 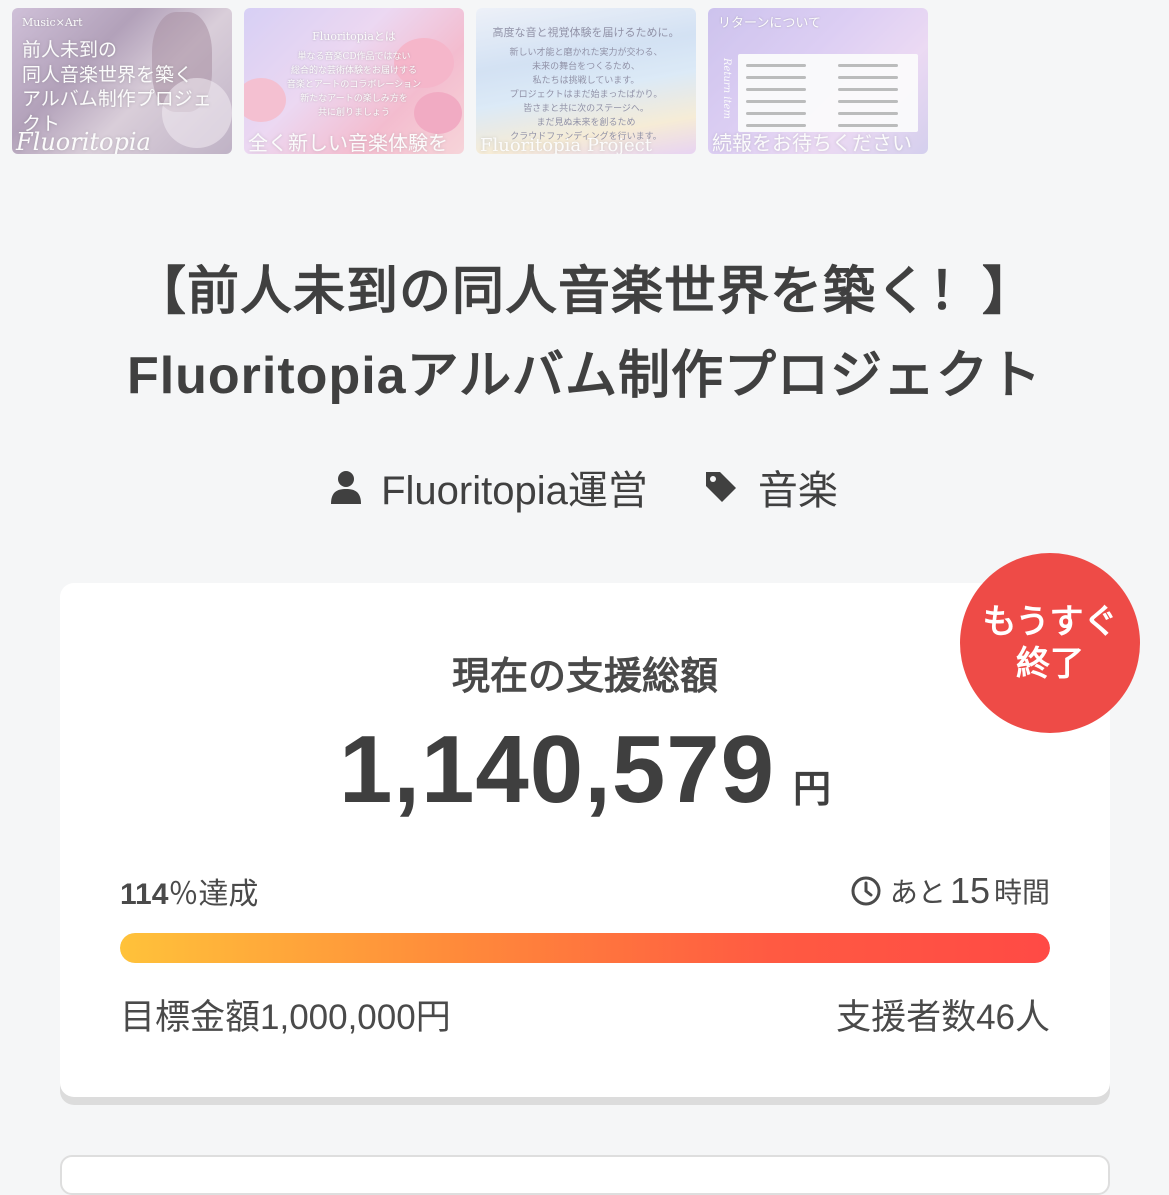 What do you see at coordinates (1021, 892) in the screenshot?
I see `time-remaining-unit: 時間` at bounding box center [1021, 892].